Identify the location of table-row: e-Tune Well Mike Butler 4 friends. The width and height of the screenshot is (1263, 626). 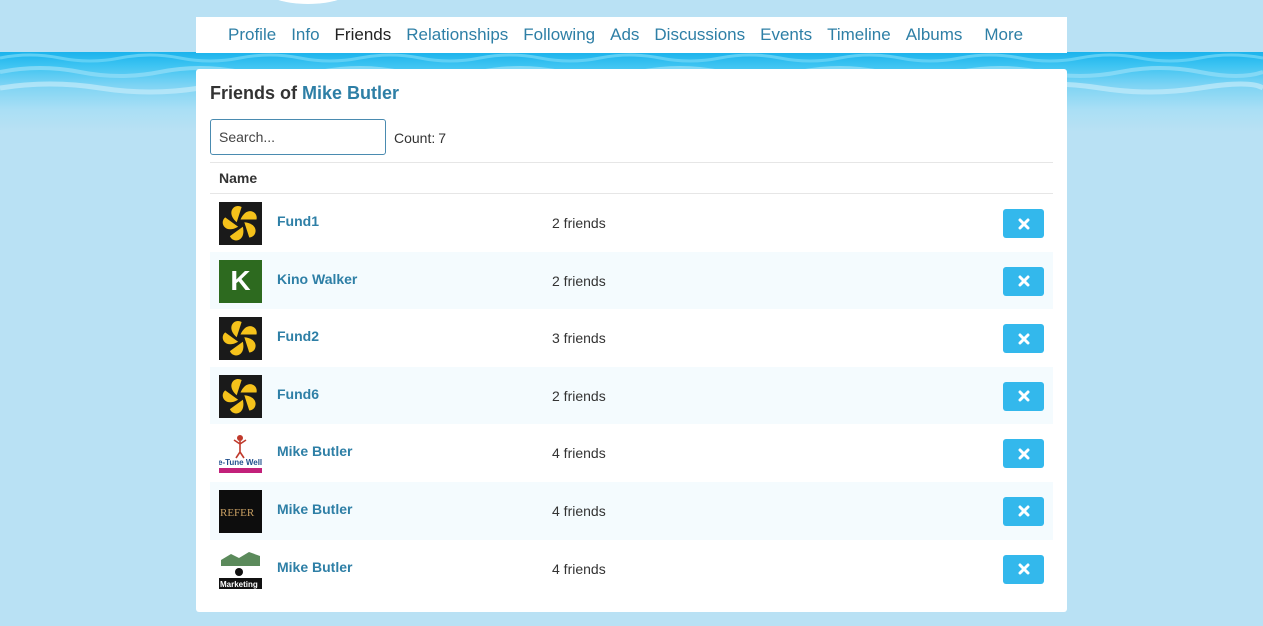
(631, 453).